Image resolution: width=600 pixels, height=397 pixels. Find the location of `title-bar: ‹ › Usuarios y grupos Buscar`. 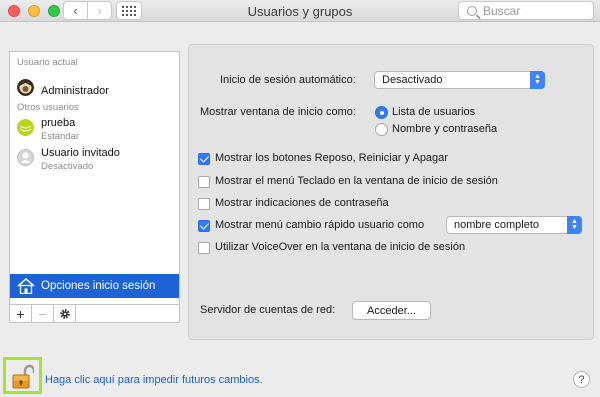

title-bar: ‹ › Usuarios y grupos Buscar is located at coordinates (300, 11).